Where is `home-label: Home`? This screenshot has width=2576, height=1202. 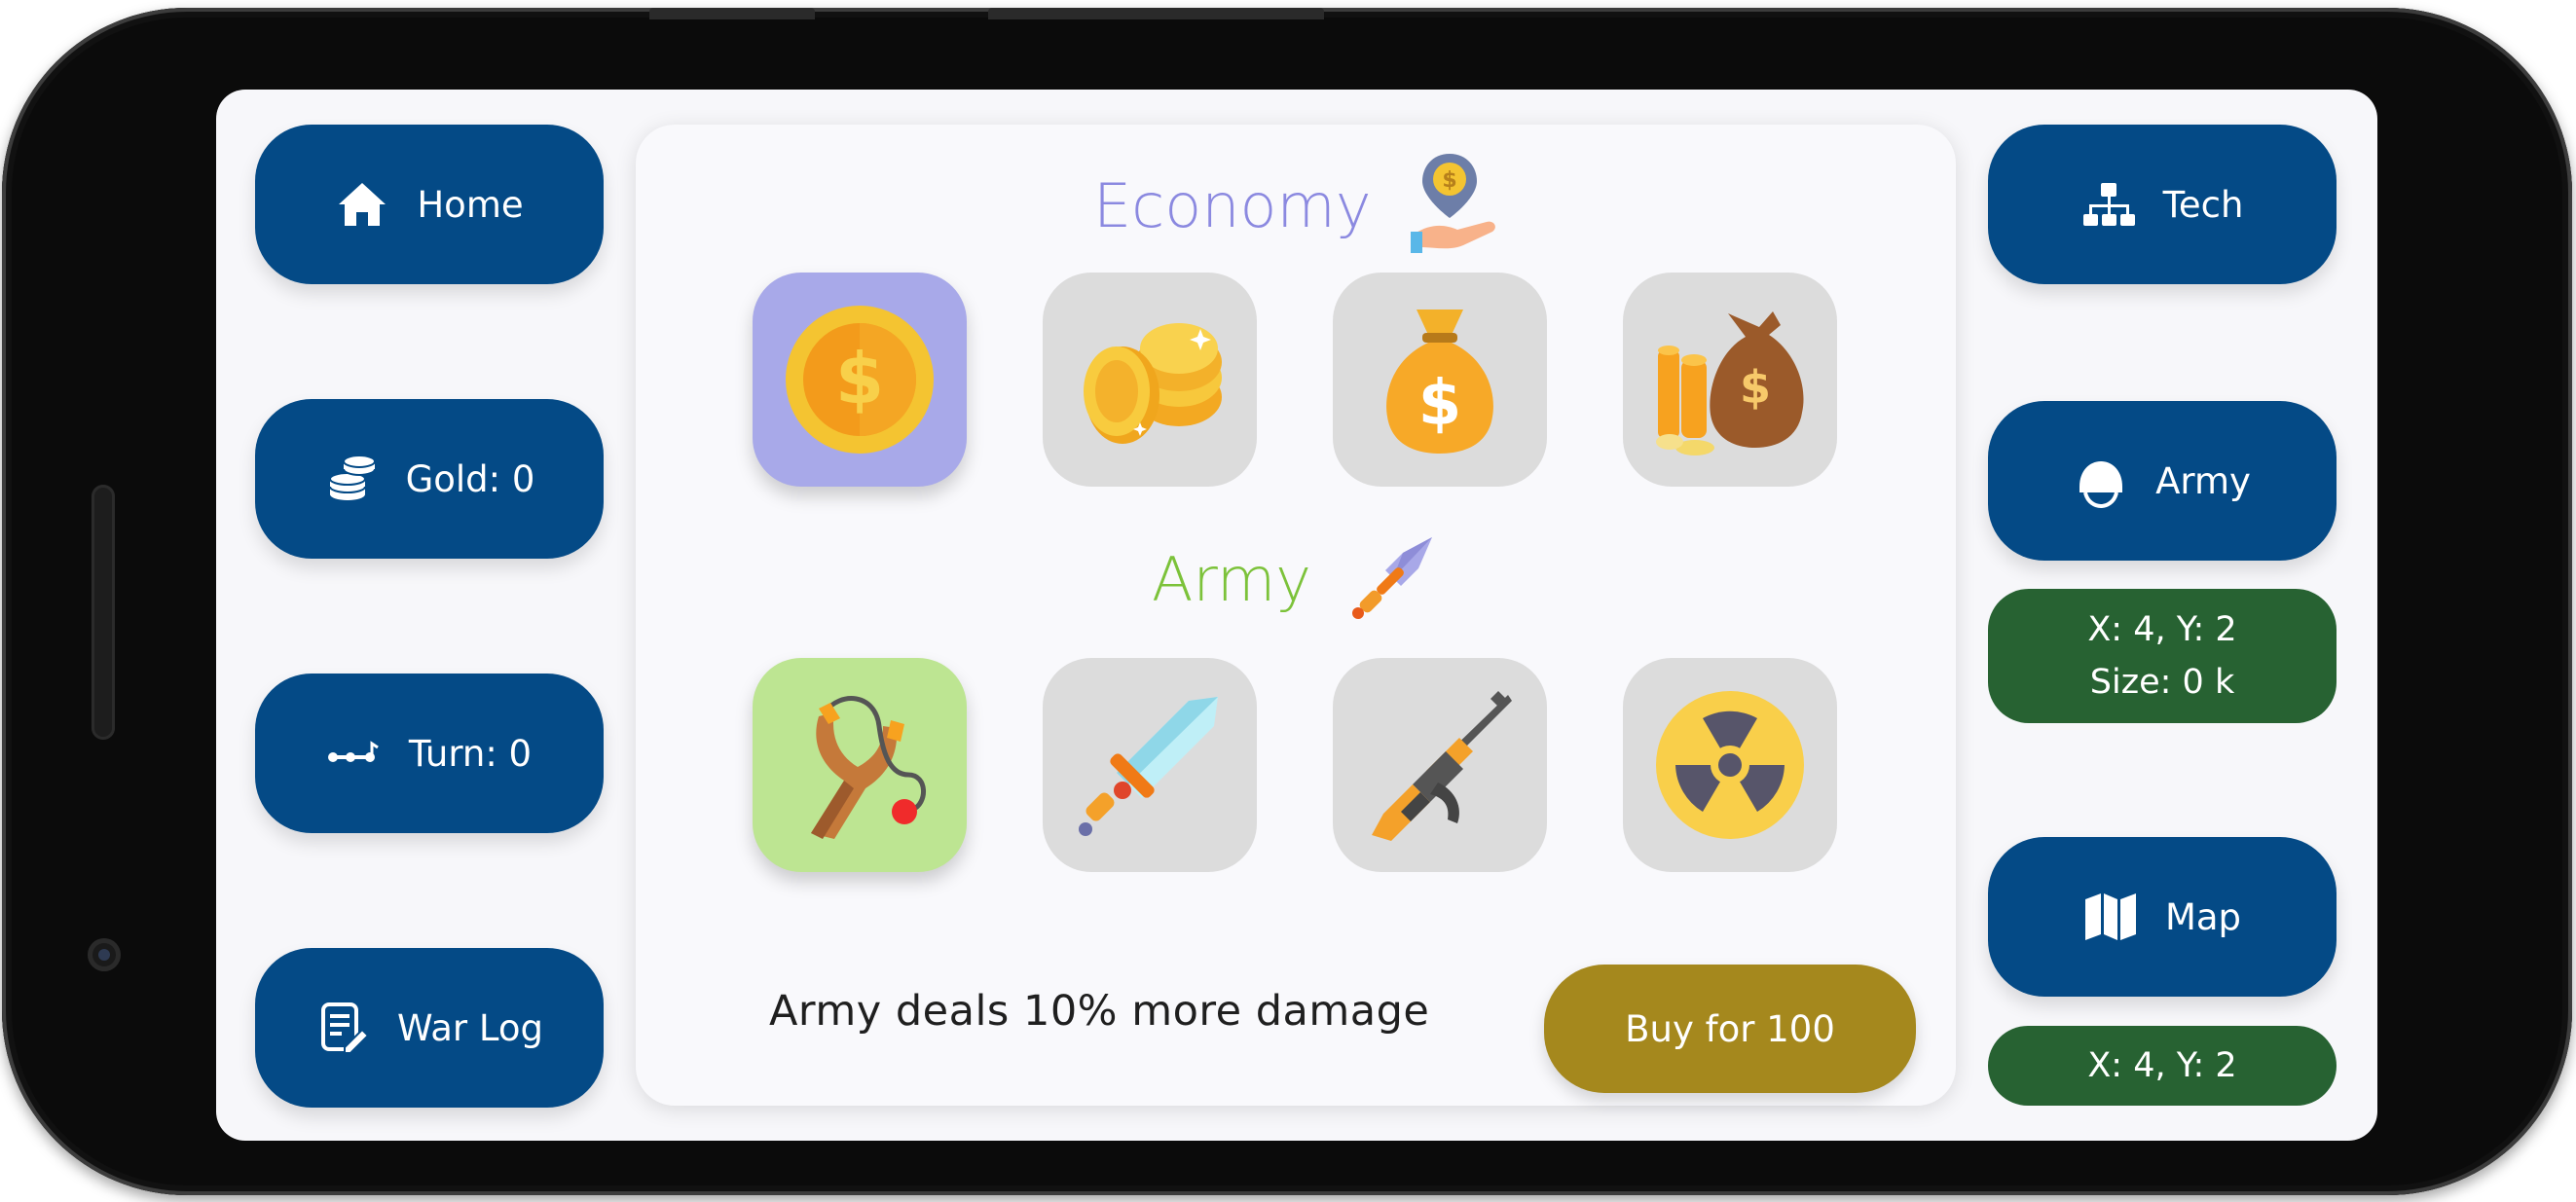 home-label: Home is located at coordinates (470, 204).